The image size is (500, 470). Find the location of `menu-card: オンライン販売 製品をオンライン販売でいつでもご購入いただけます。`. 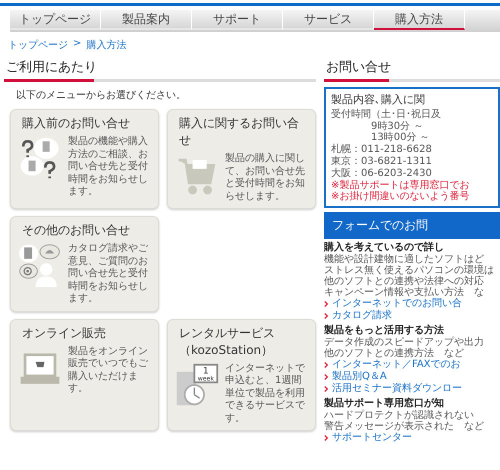

menu-card: オンライン販売 製品をオンライン販売でいつでもご購入いただけます。 is located at coordinates (84, 374).